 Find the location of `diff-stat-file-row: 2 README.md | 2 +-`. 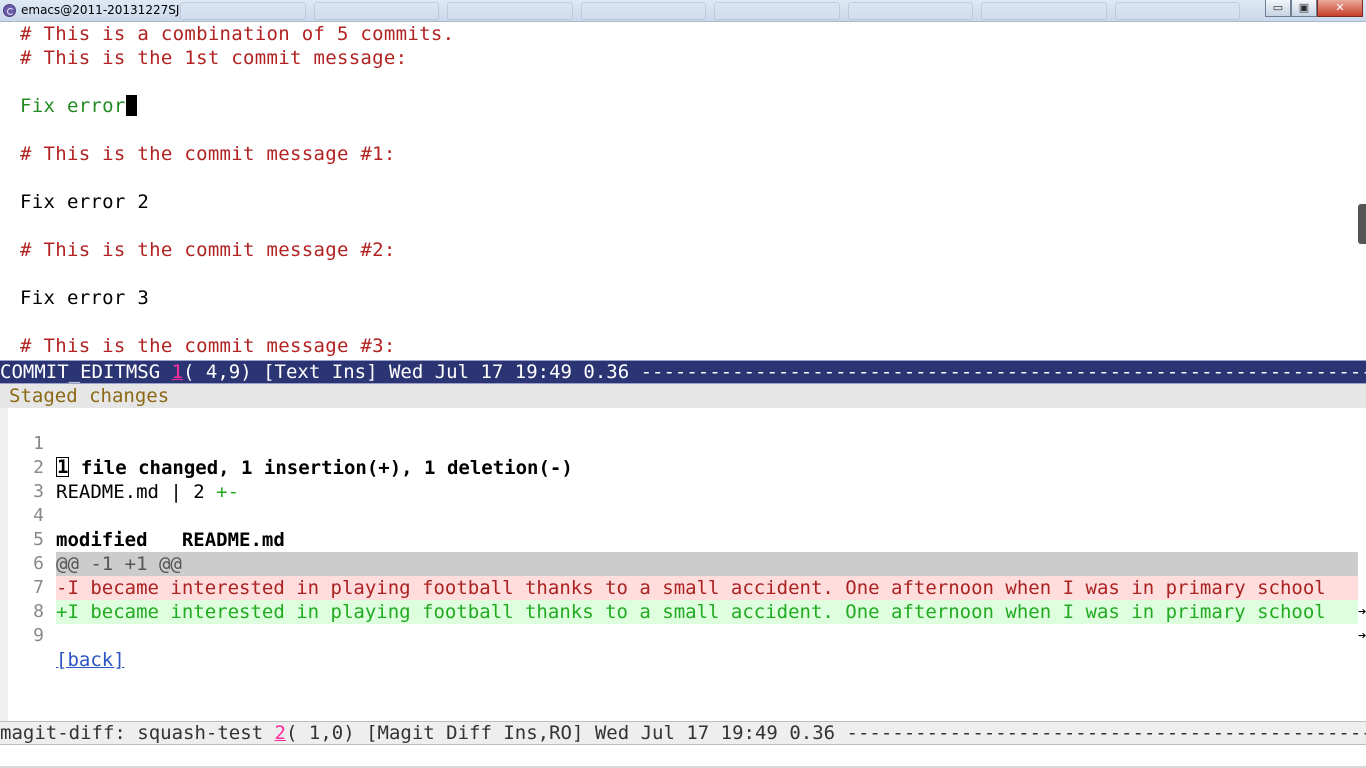

diff-stat-file-row: 2 README.md | 2 +- is located at coordinates (683, 467).